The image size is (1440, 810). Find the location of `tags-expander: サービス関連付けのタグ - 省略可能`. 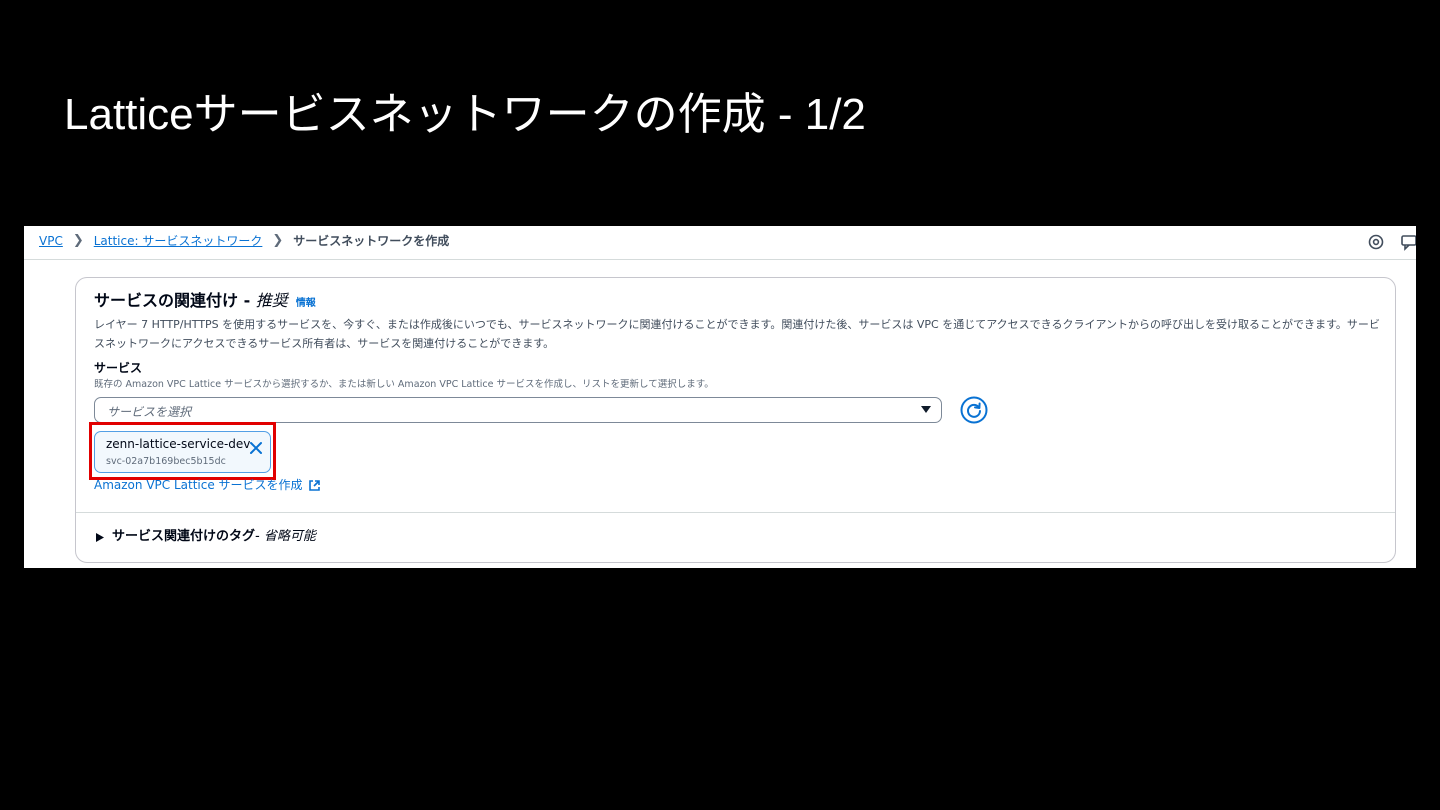

tags-expander: サービス関連付けのタグ - 省略可能 is located at coordinates (206, 537).